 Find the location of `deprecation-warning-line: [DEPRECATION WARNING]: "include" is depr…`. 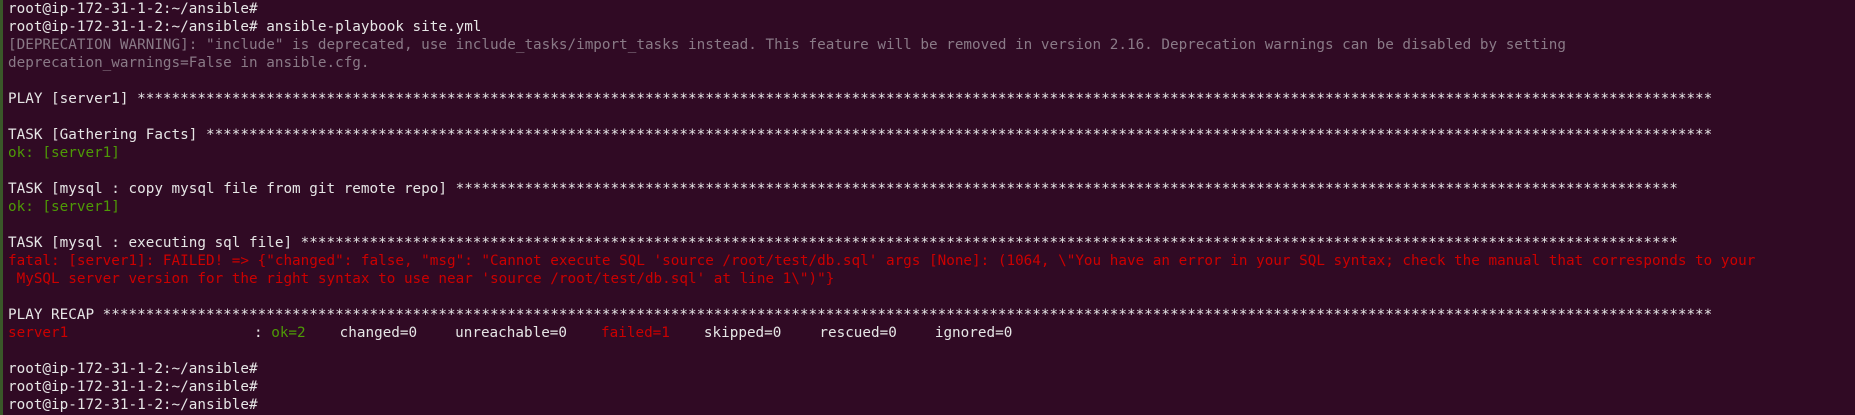

deprecation-warning-line: [DEPRECATION WARNING]: "include" is depr… is located at coordinates (787, 45).